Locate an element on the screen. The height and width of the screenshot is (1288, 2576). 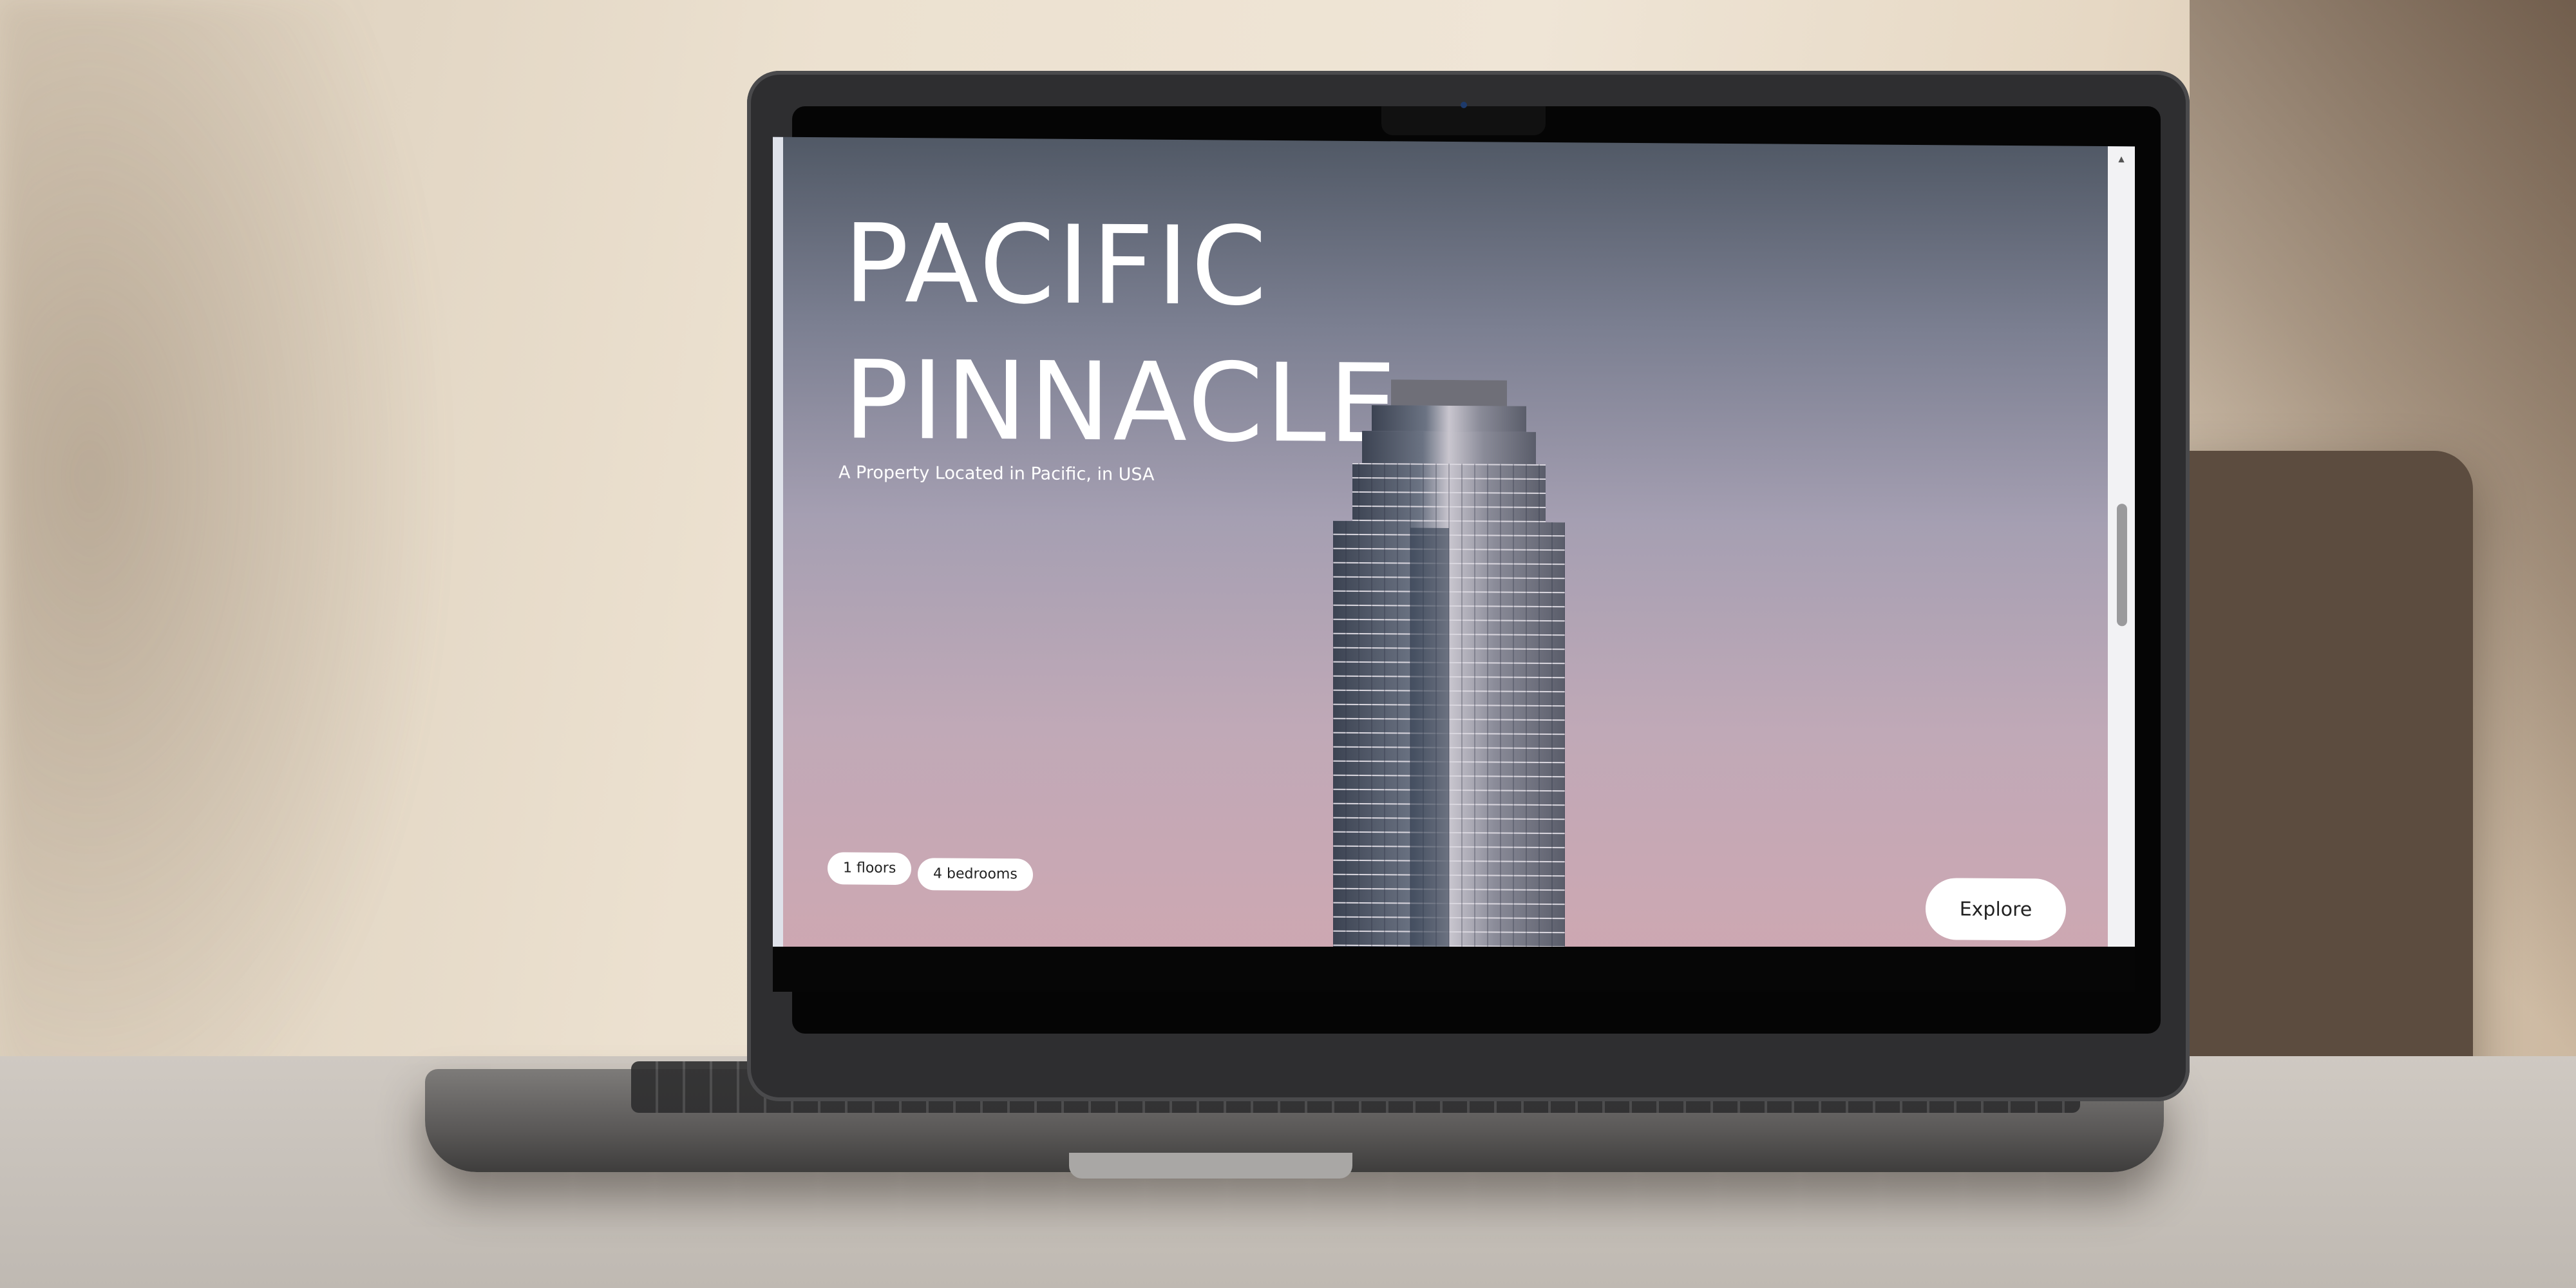
title-line-1: PACIFIC is located at coordinates (1057, 265).